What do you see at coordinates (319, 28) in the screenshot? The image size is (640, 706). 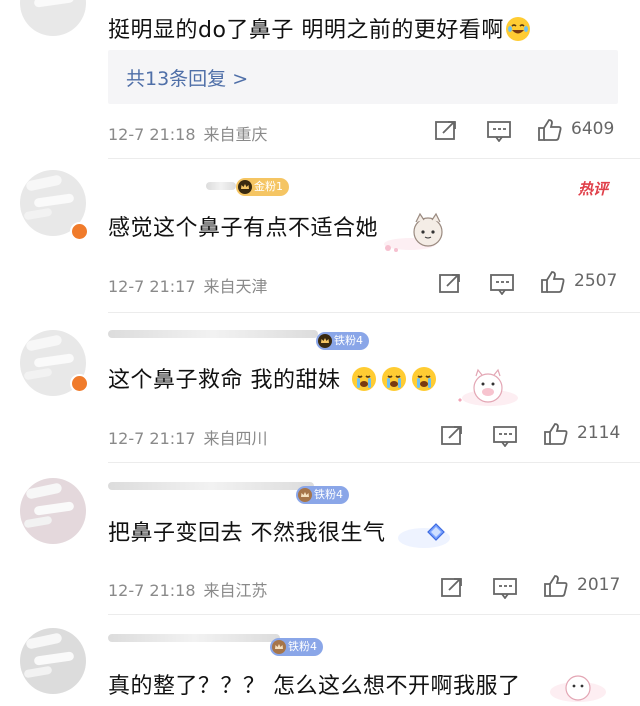 I see `comment-text: 挺明显的do了鼻子 明明之前的更好看啊` at bounding box center [319, 28].